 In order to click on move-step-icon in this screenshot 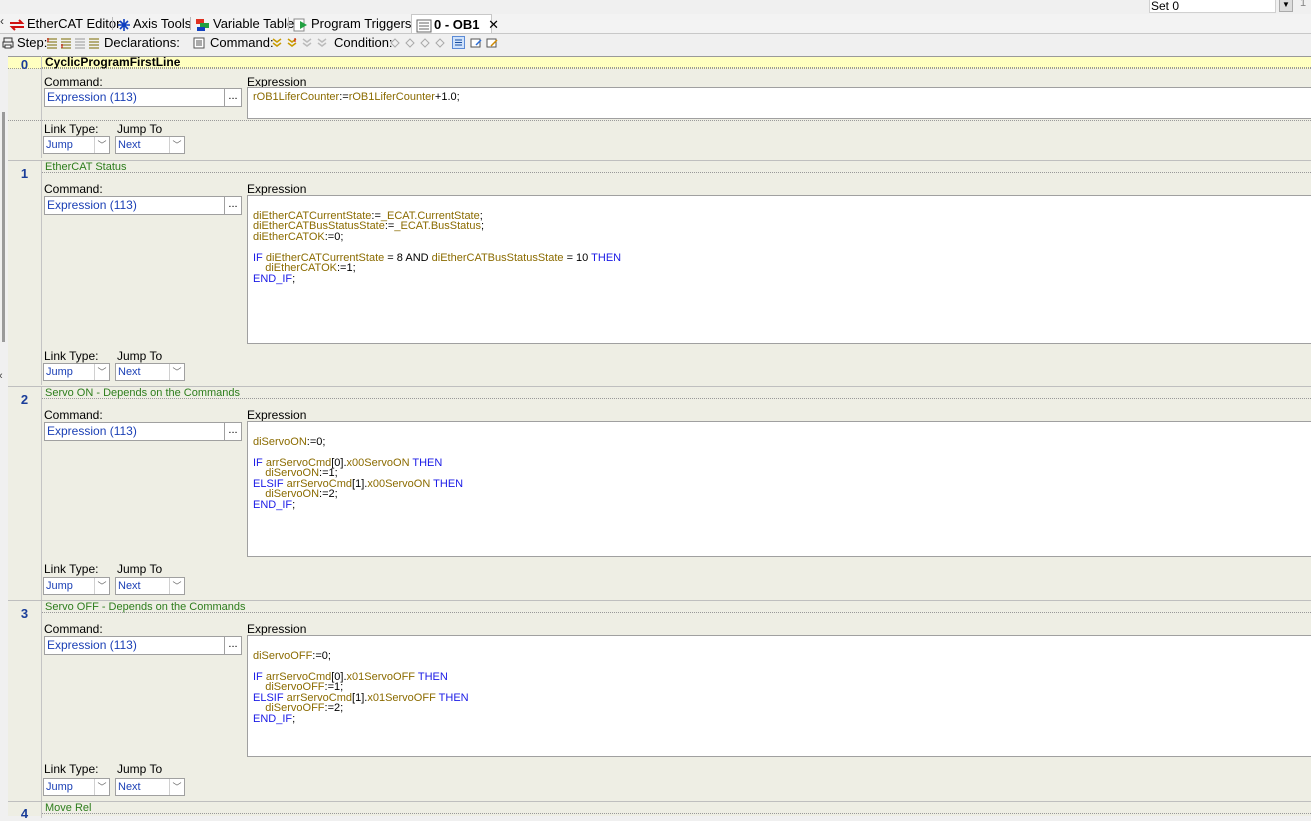, I will do `click(80, 43)`.